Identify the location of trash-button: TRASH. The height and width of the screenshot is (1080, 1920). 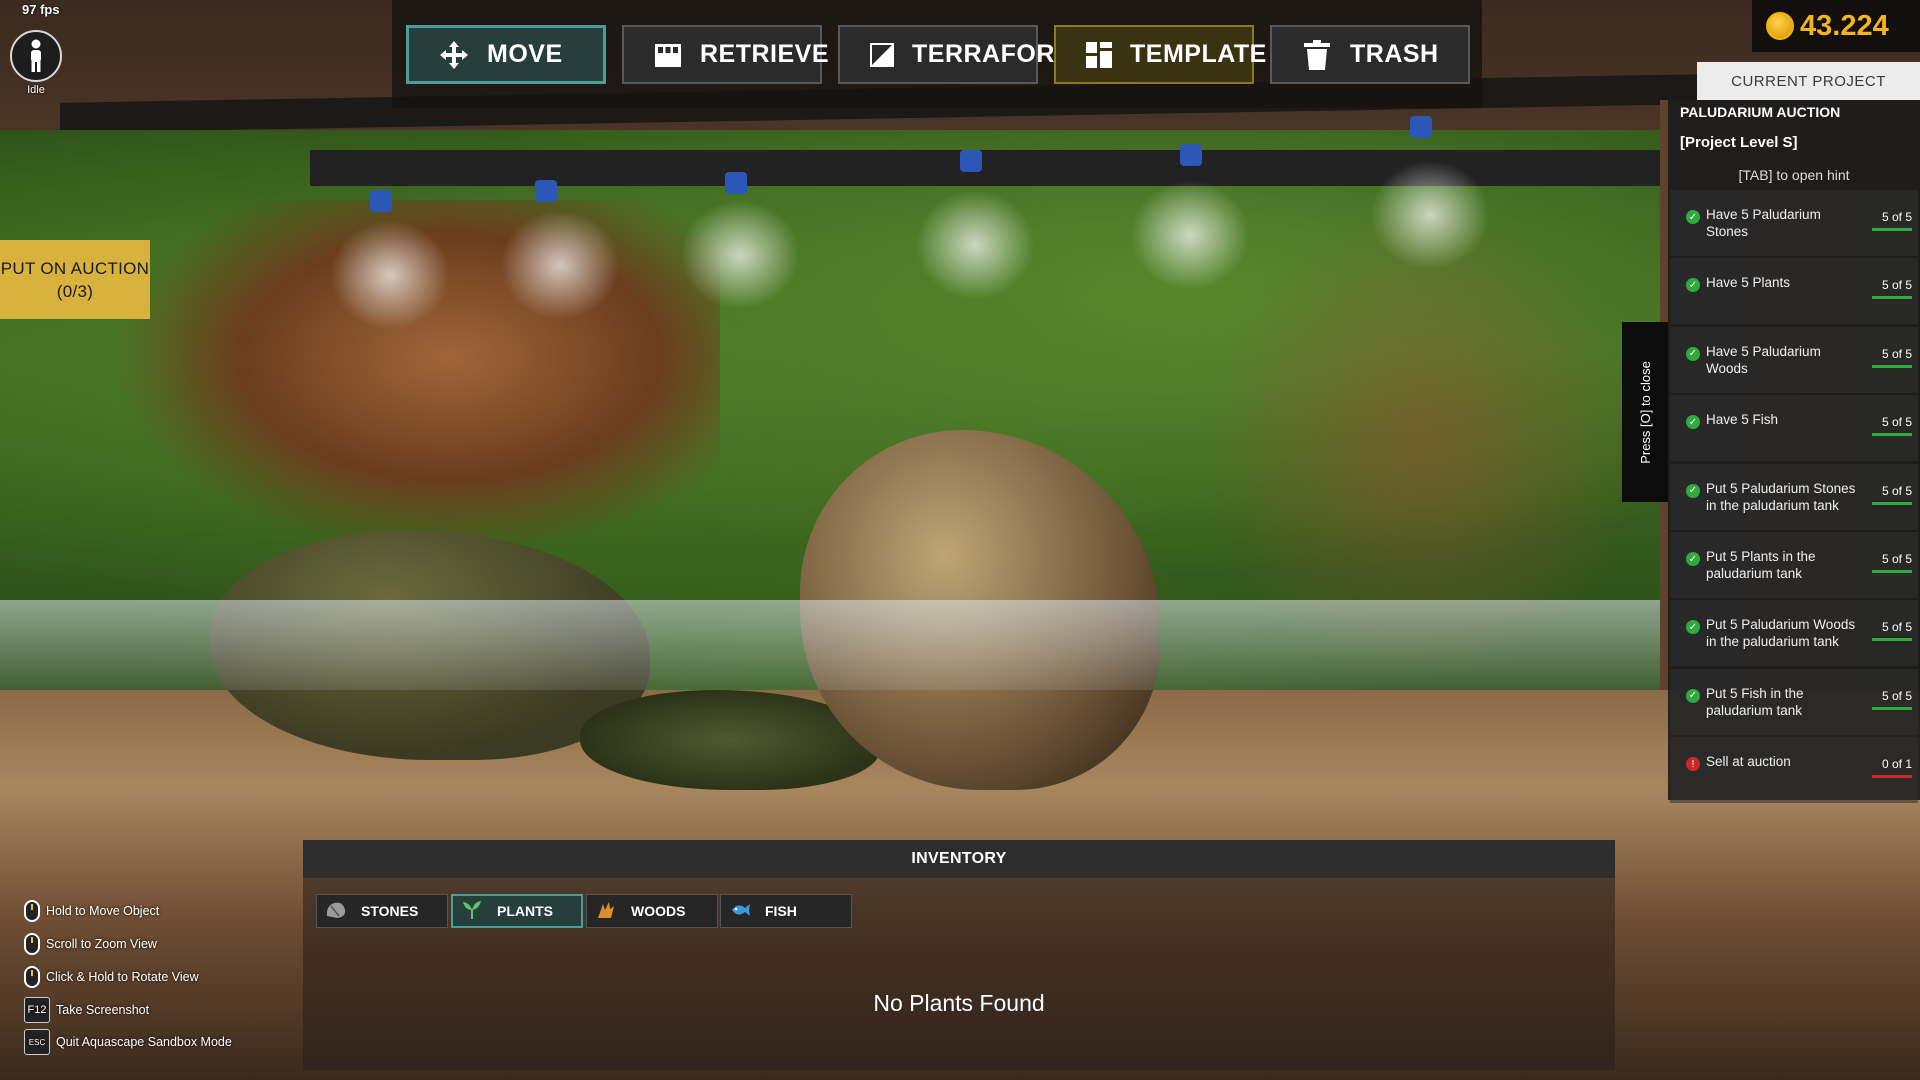
(1370, 54).